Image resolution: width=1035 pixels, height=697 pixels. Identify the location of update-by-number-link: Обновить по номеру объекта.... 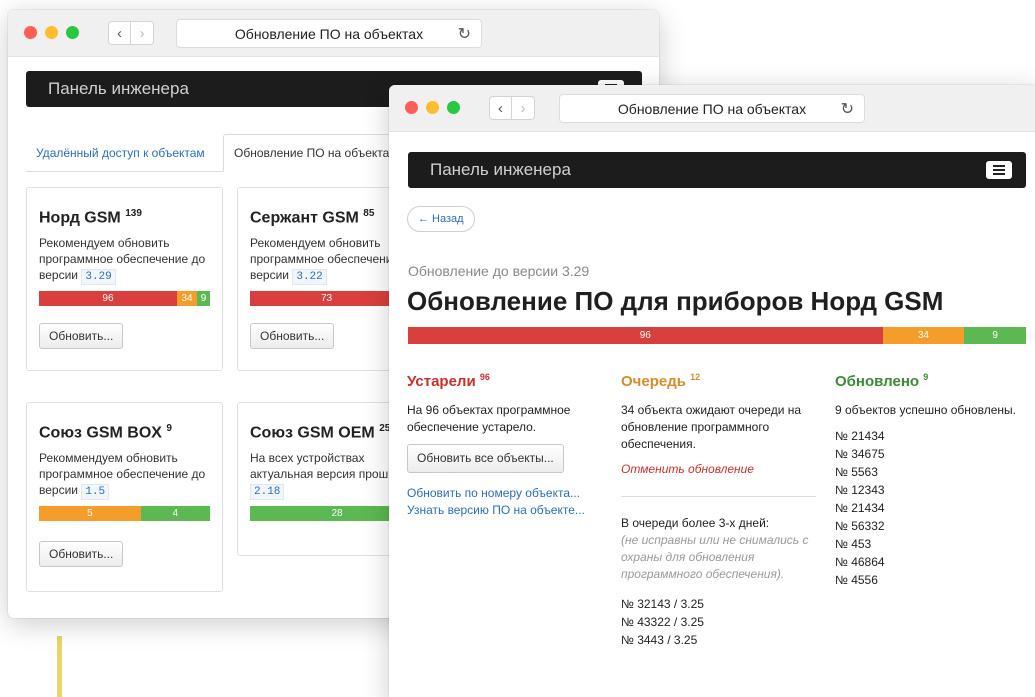
(505, 493).